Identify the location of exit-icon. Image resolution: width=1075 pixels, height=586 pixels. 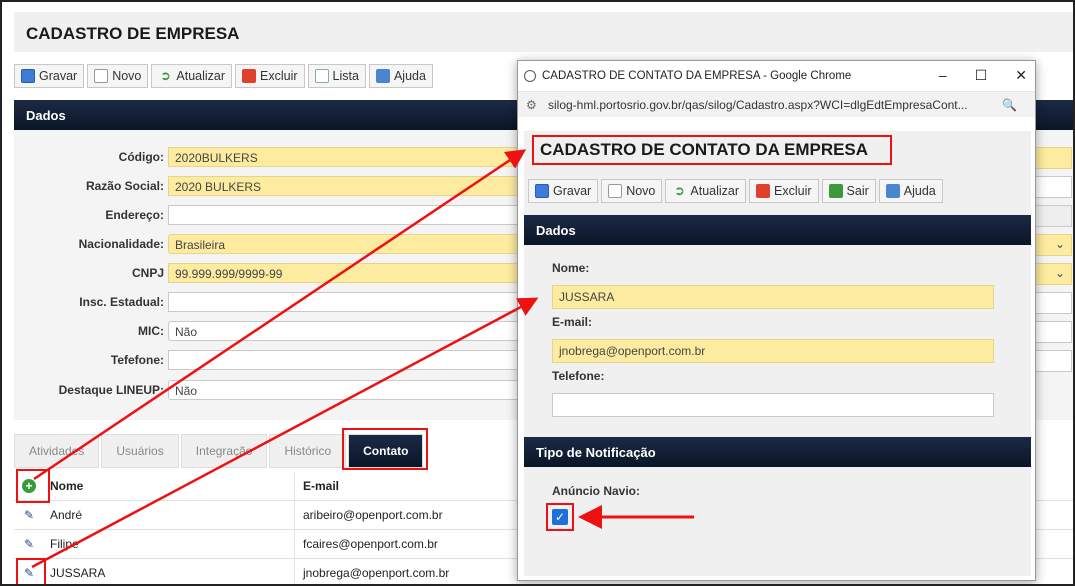
(835, 191).